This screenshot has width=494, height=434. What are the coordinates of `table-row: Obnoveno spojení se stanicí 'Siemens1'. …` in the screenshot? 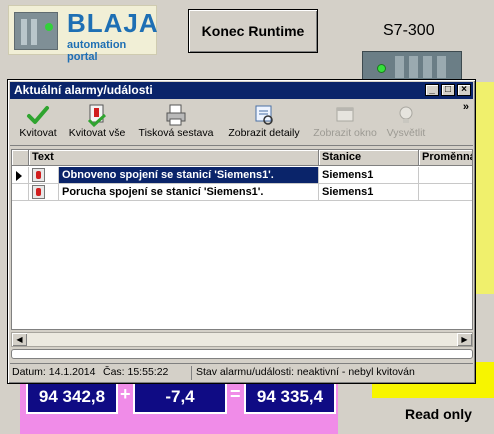 It's located at (242, 175).